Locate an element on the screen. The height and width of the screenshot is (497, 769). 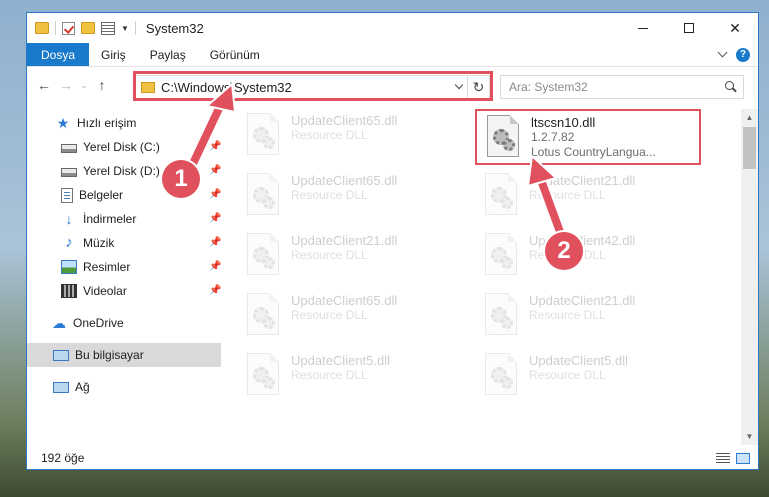
sidebar-item-label: OneDrive is located at coordinates (98, 323).